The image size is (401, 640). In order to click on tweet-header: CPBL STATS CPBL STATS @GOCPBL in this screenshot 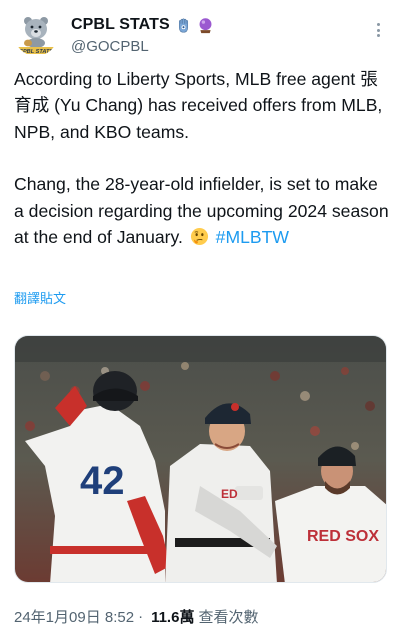, I will do `click(200, 35)`.